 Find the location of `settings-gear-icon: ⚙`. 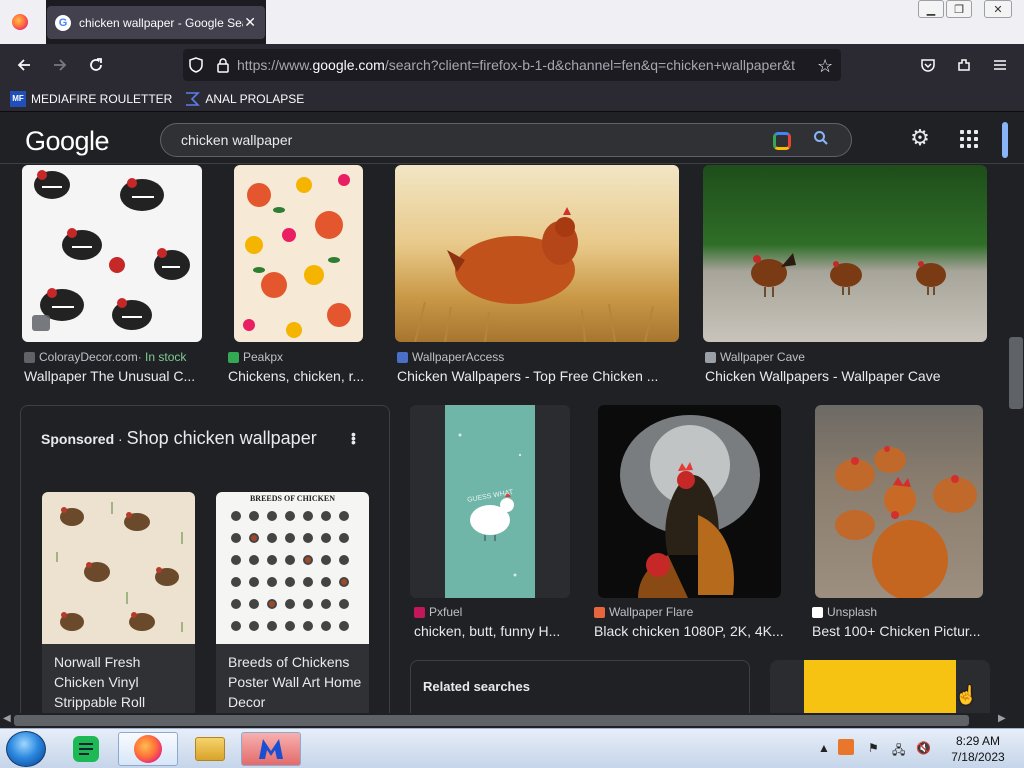

settings-gear-icon: ⚙ is located at coordinates (920, 138).